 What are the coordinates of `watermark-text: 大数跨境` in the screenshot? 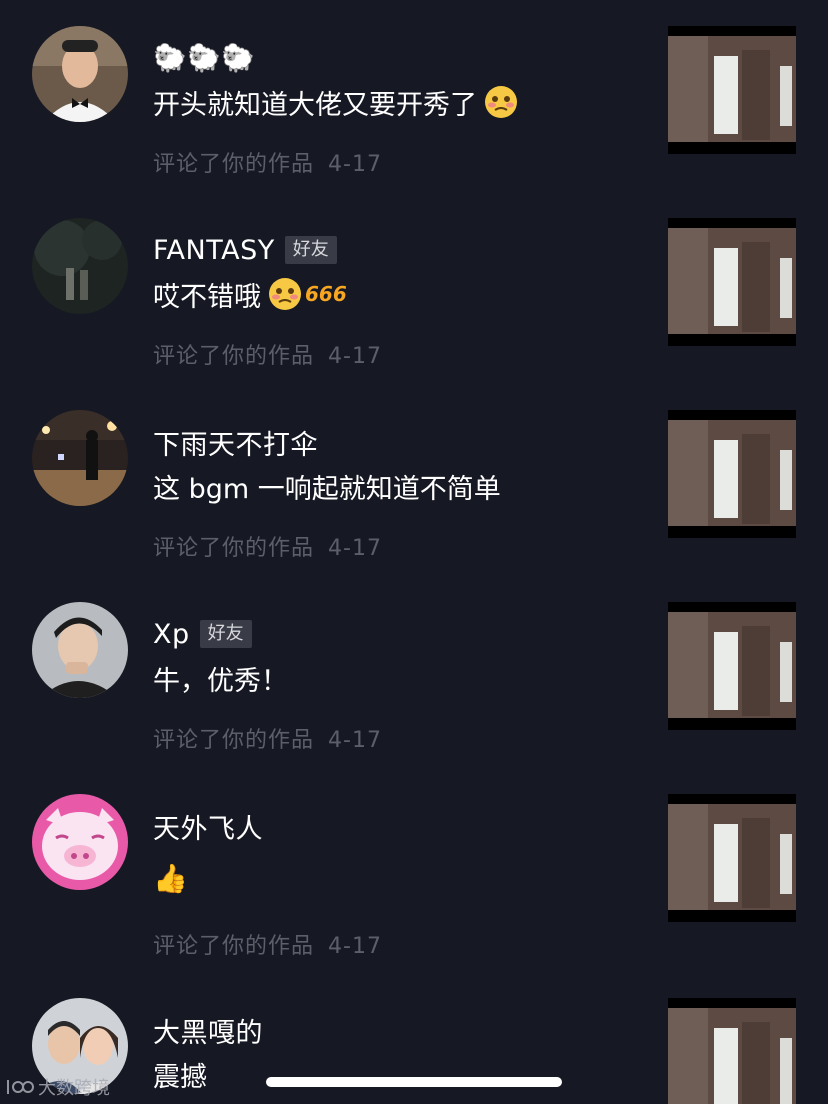 It's located at (74, 1088).